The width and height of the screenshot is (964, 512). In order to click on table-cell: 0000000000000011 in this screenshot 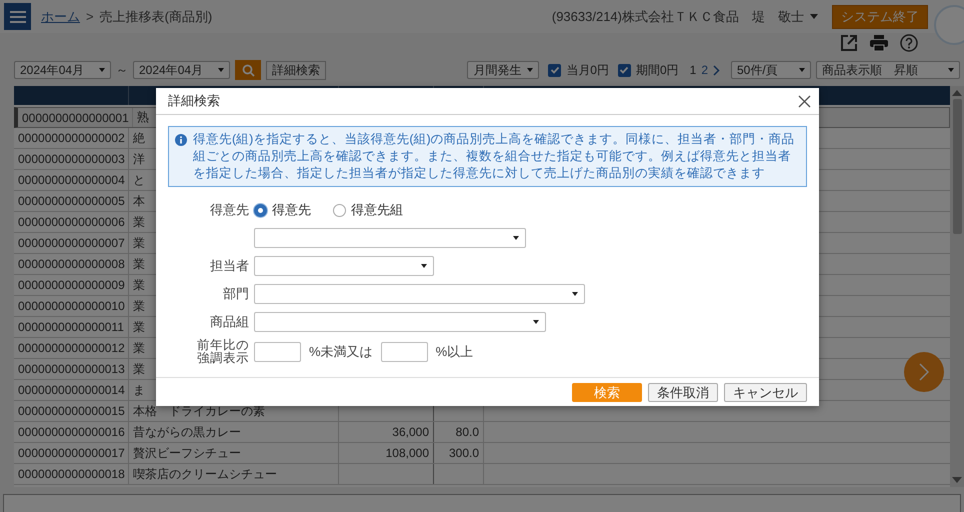, I will do `click(71, 327)`.